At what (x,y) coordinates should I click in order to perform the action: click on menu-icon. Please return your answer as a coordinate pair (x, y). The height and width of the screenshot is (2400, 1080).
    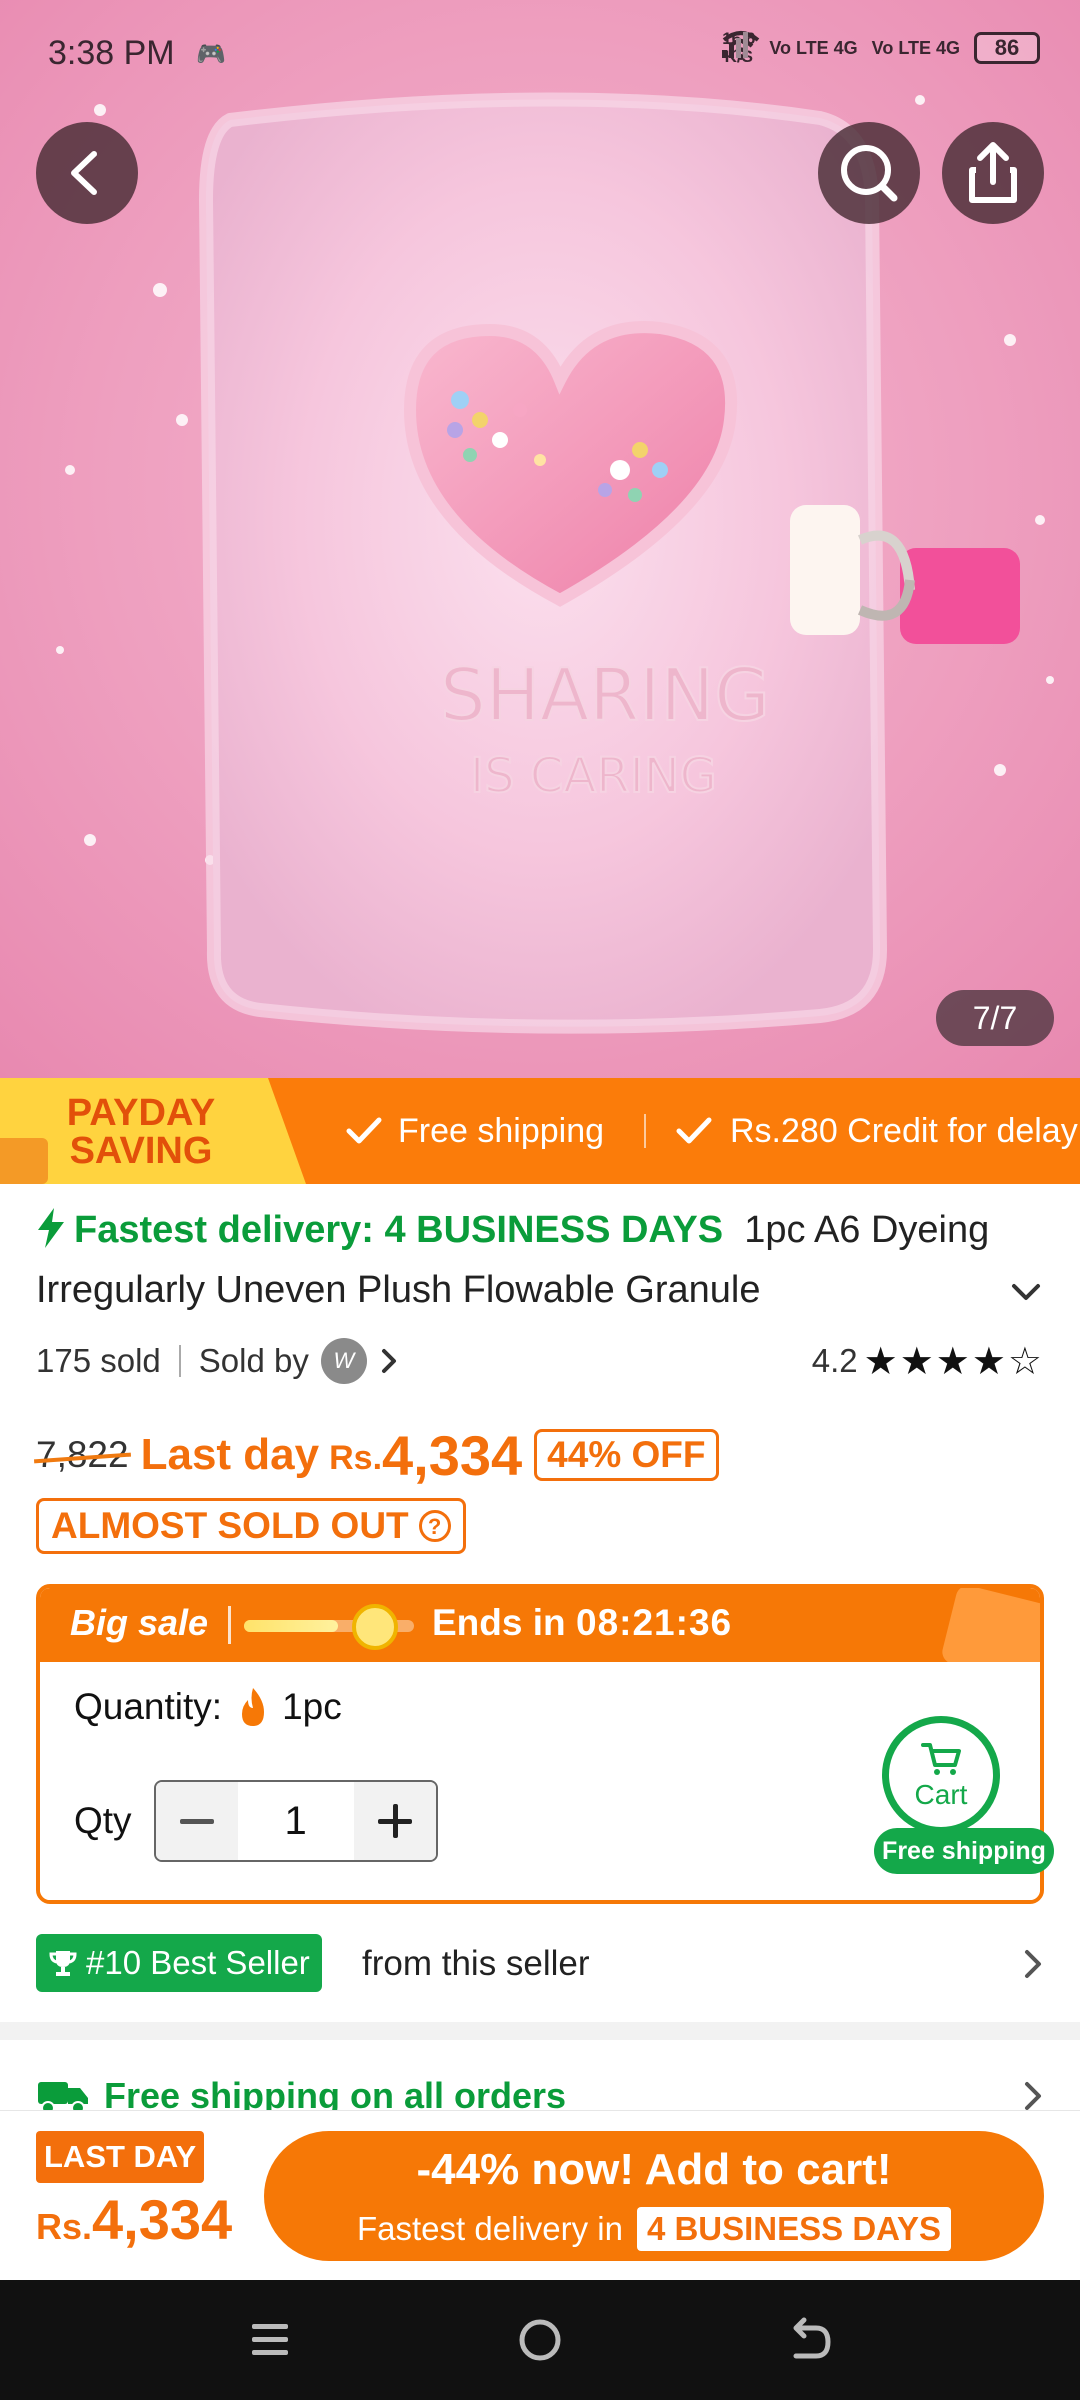
    Looking at the image, I should click on (270, 2340).